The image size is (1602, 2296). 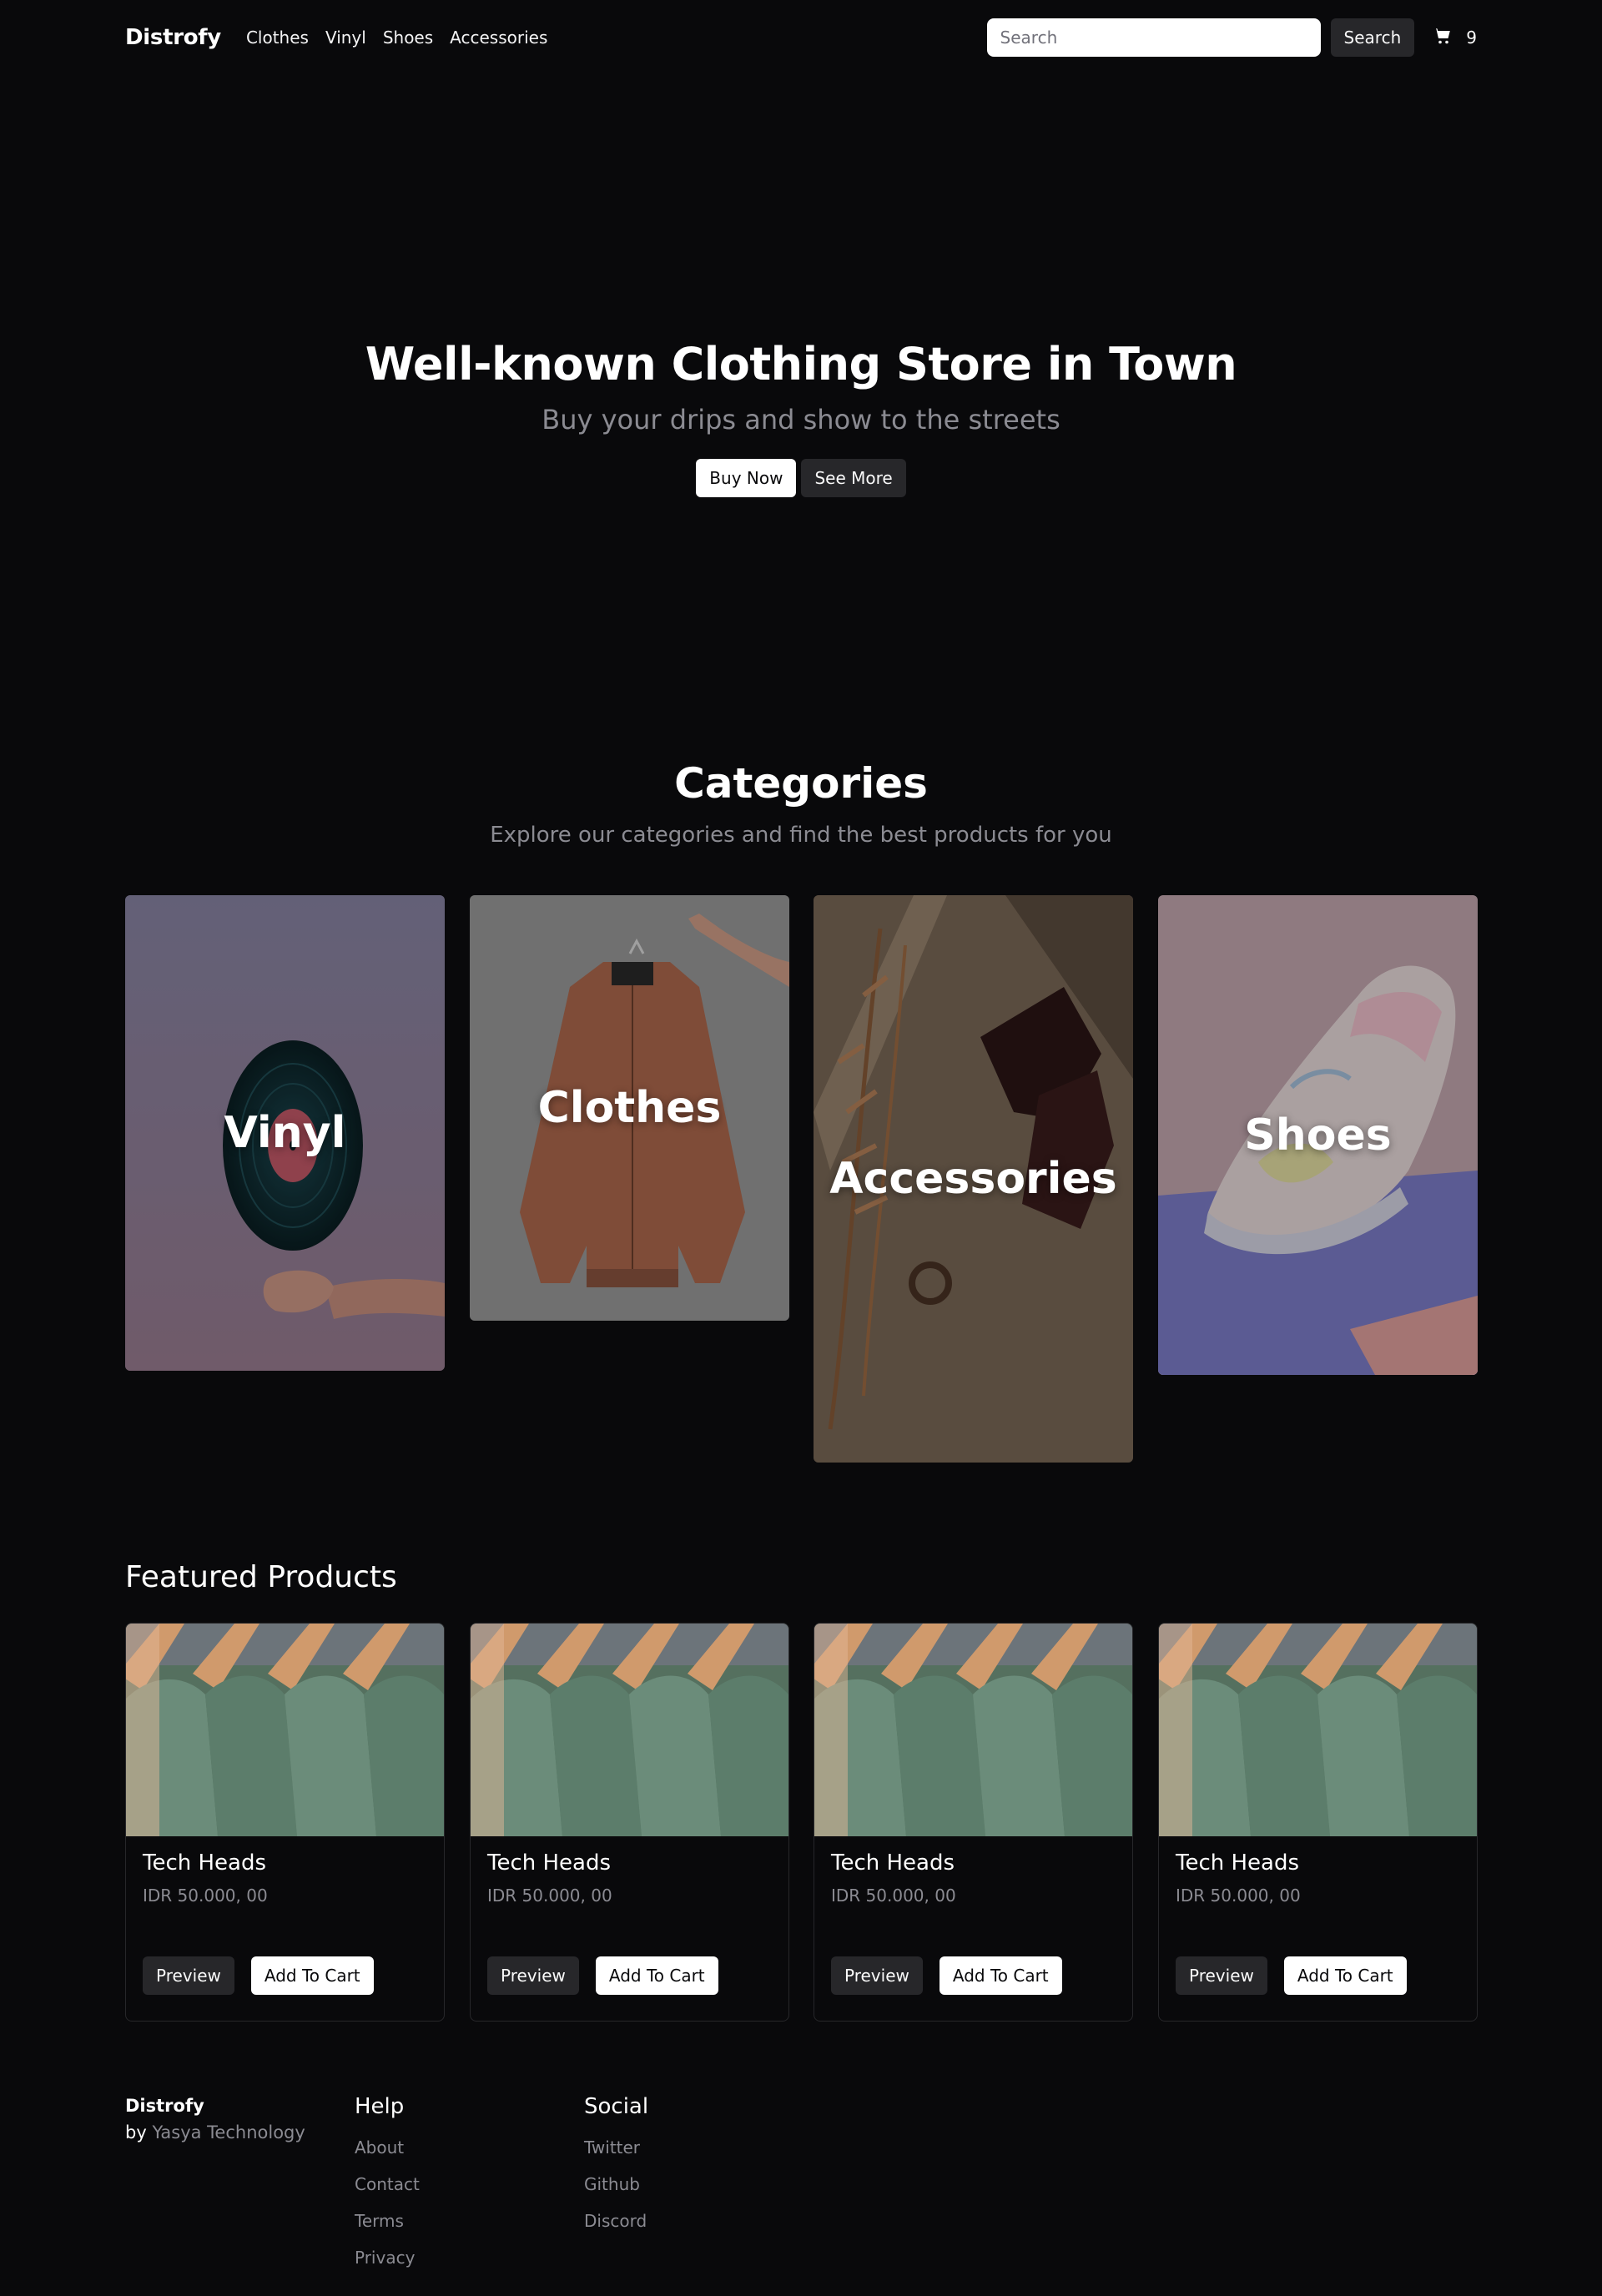 I want to click on category-label-clothes: Clothes, so click(x=629, y=1108).